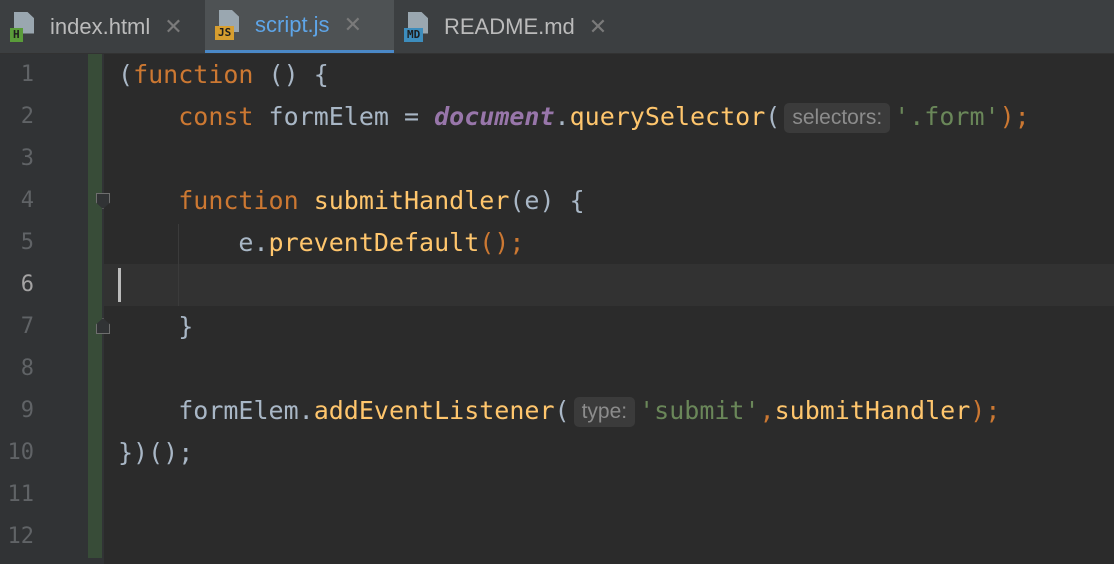  I want to click on current-line-highlight, so click(609, 285).